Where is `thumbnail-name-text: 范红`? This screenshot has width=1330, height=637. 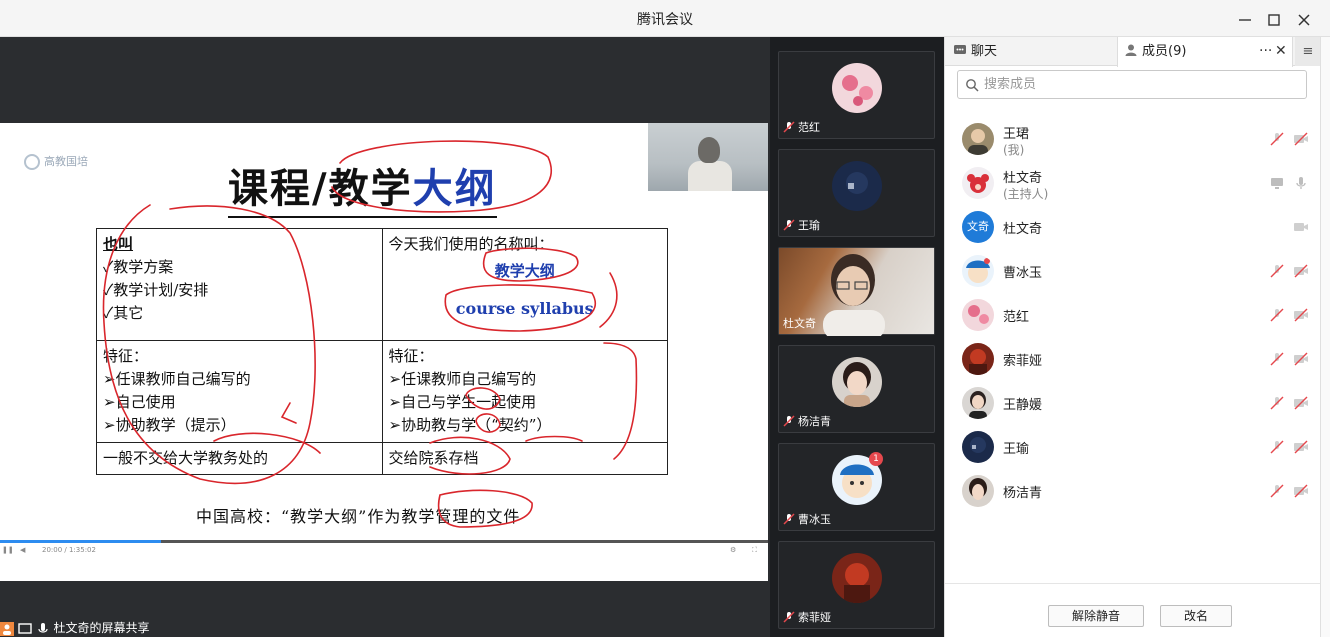 thumbnail-name-text: 范红 is located at coordinates (809, 127).